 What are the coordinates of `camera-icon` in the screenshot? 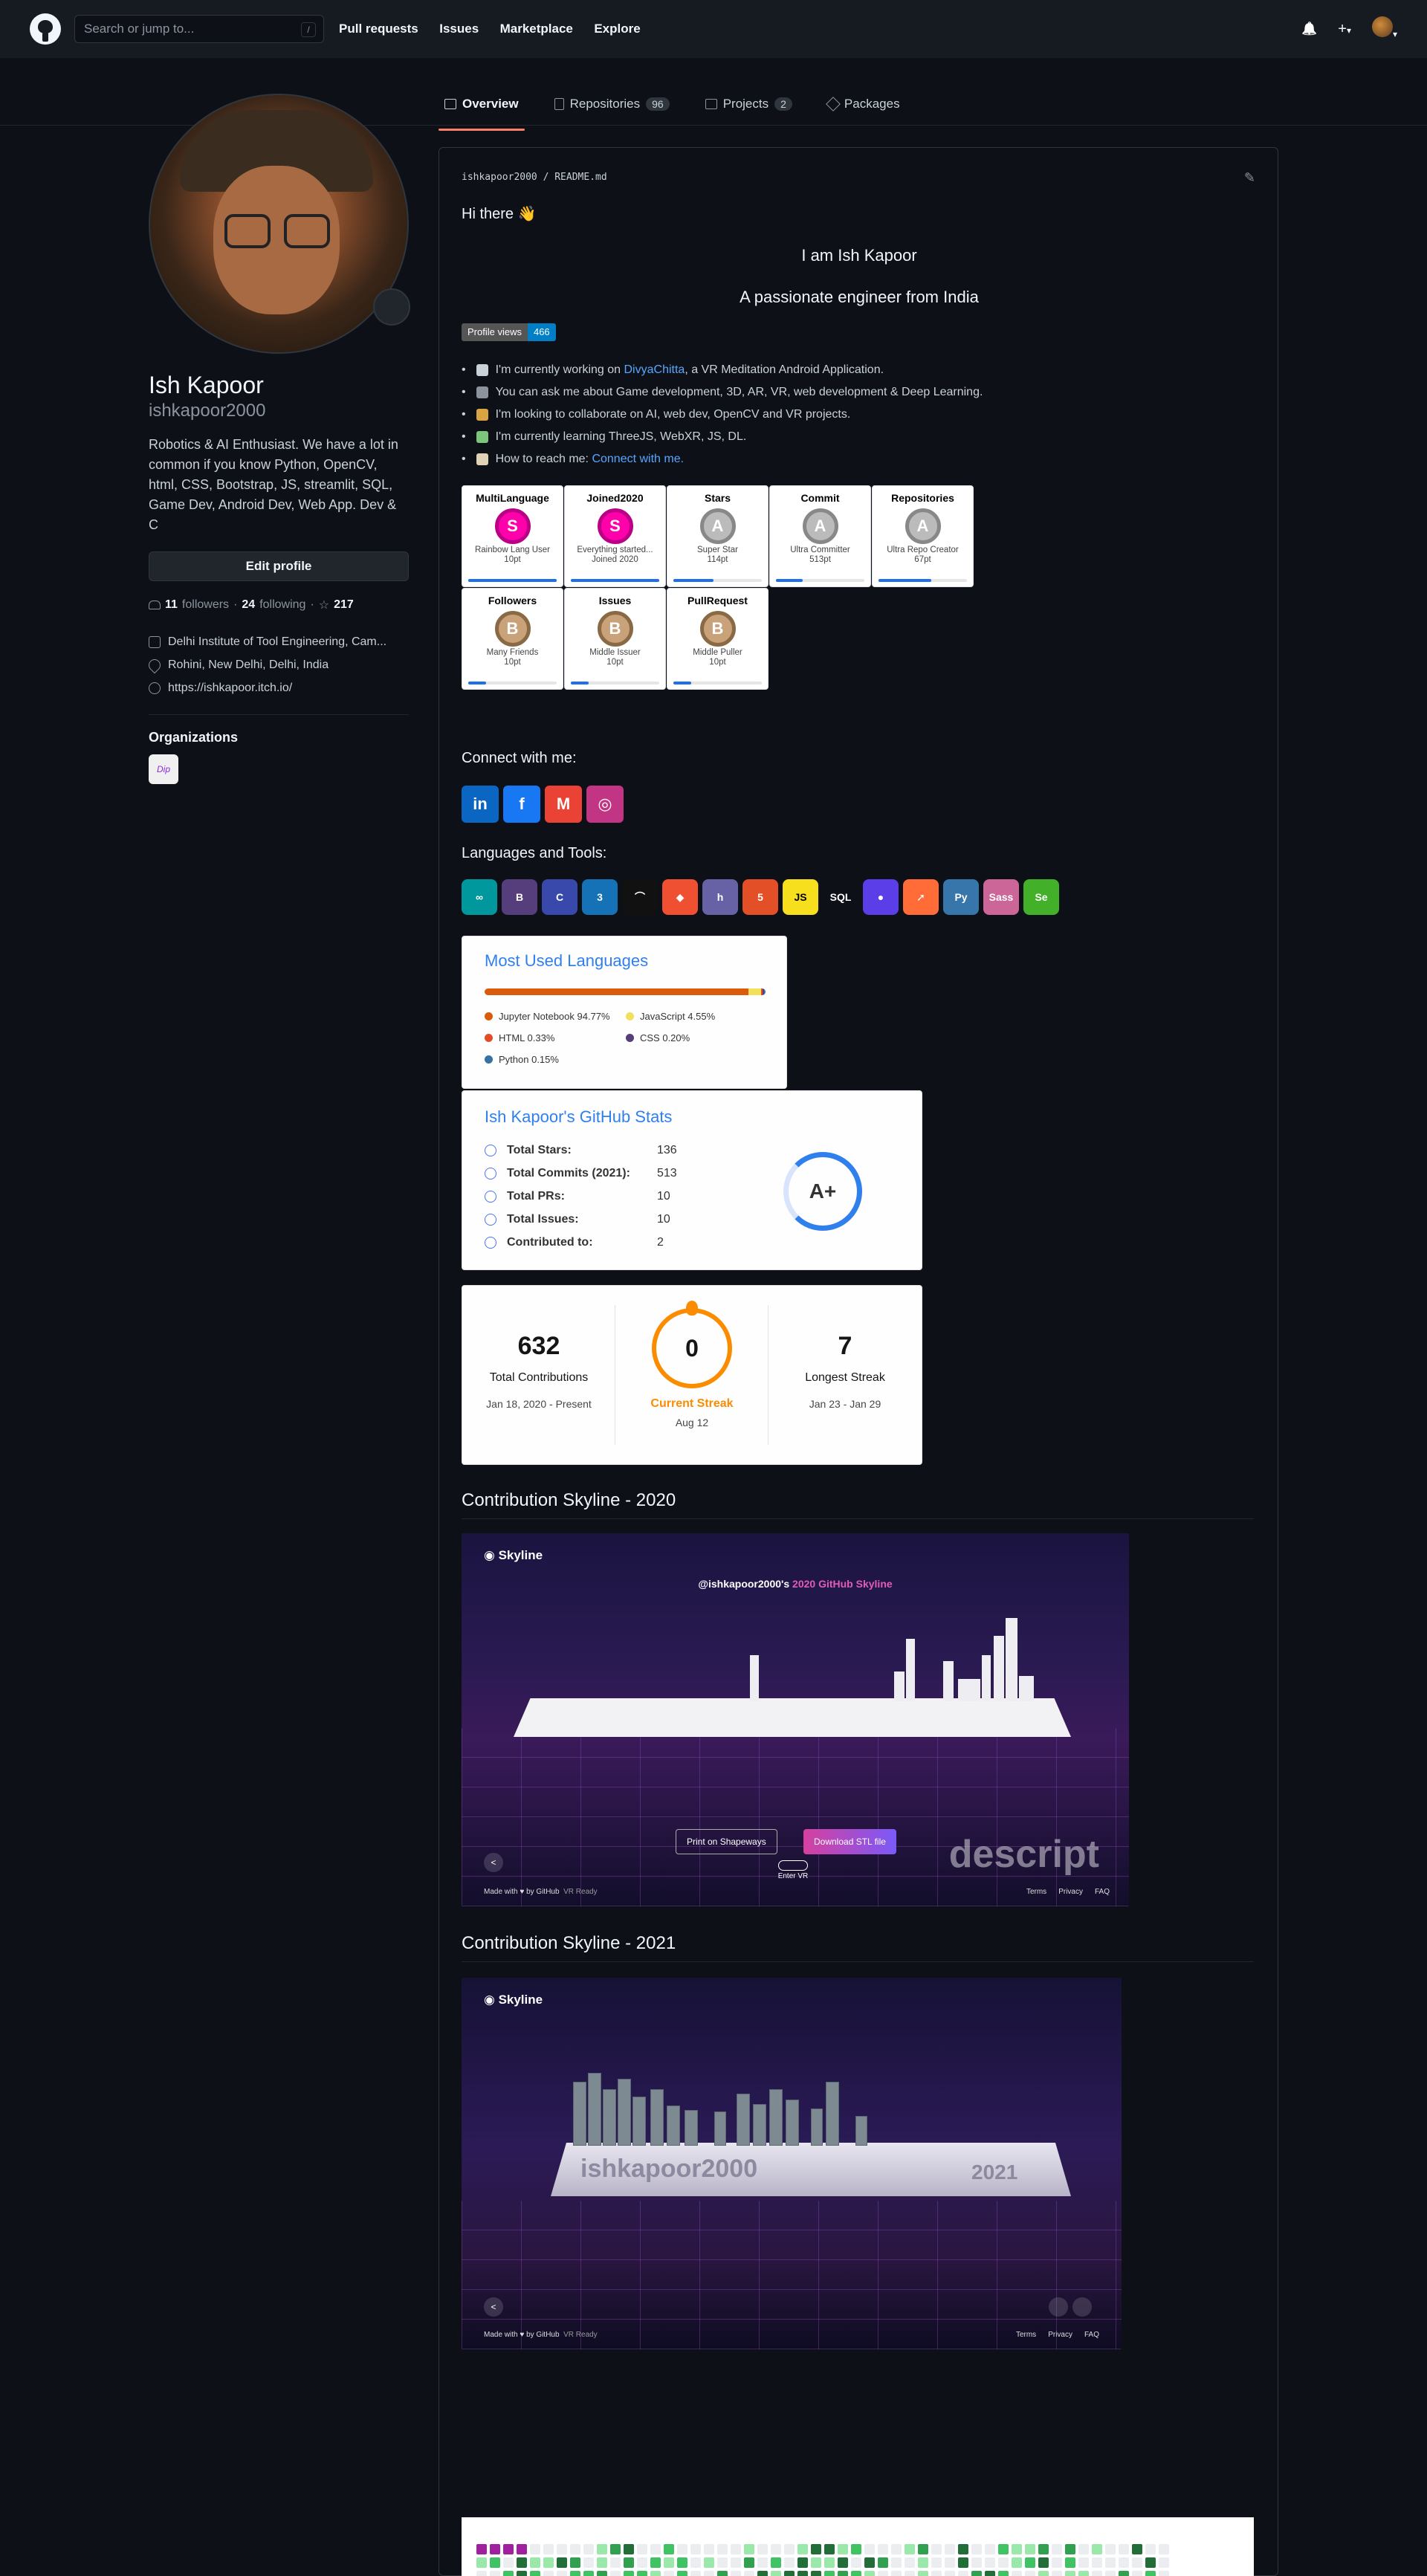 It's located at (1058, 2307).